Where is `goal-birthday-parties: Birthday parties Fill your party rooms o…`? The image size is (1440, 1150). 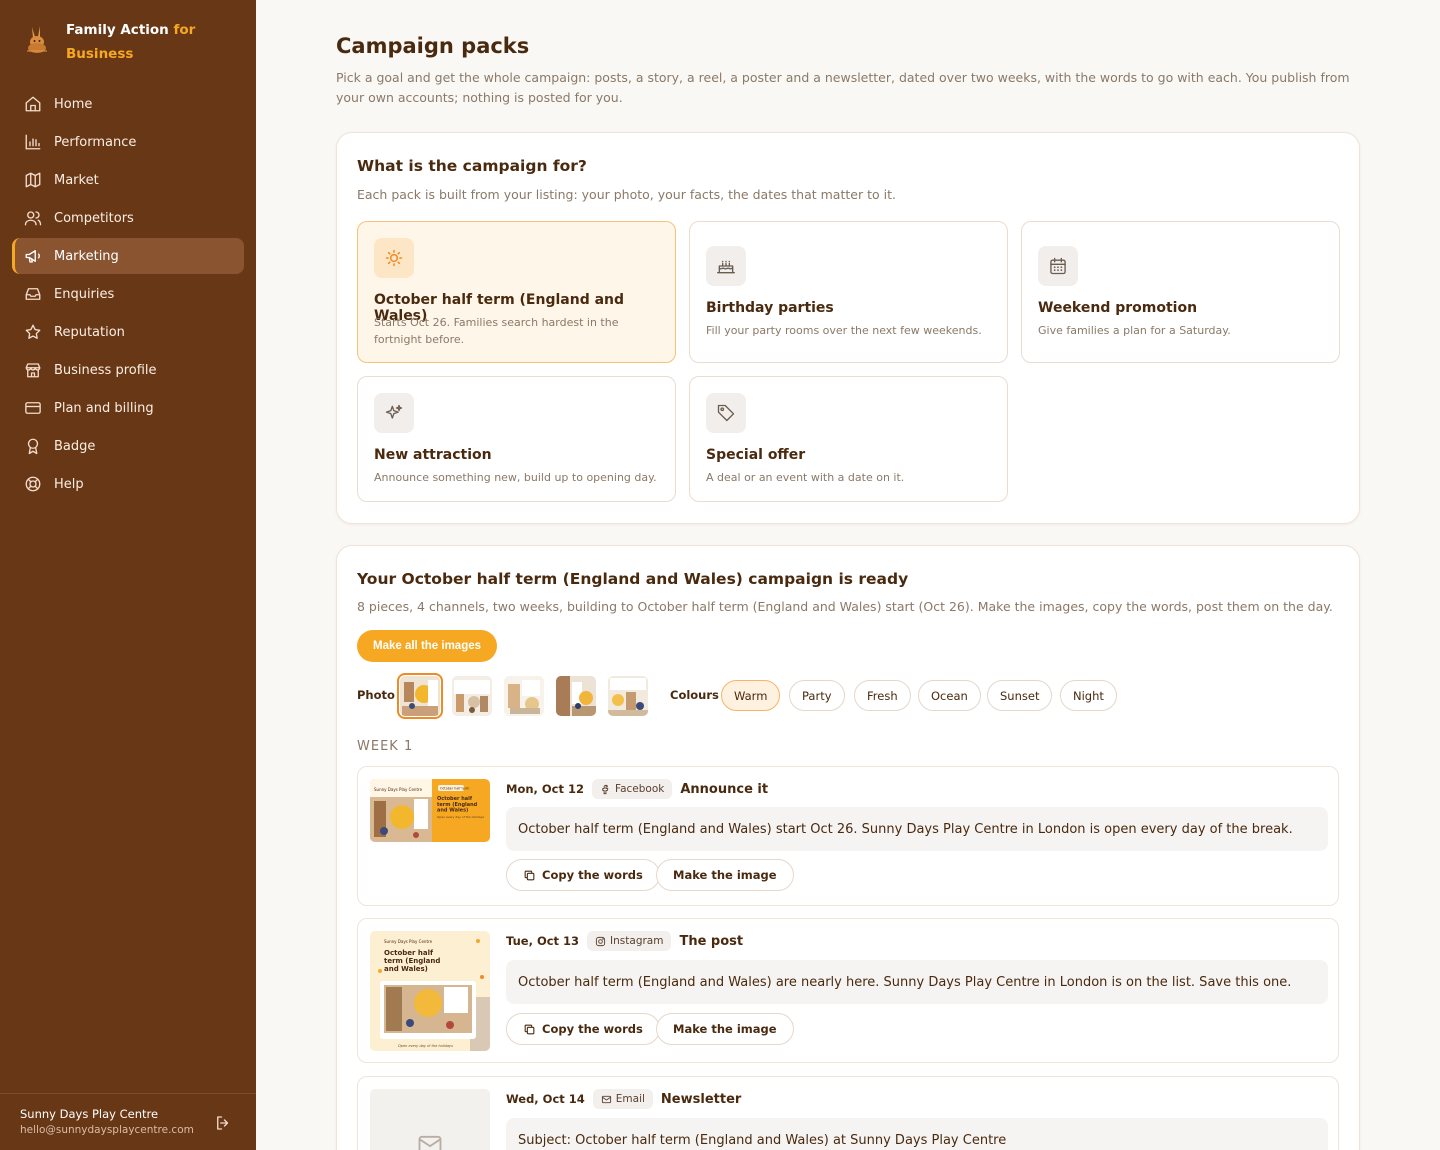
goal-birthday-parties: Birthday parties Fill your party rooms o… is located at coordinates (848, 292).